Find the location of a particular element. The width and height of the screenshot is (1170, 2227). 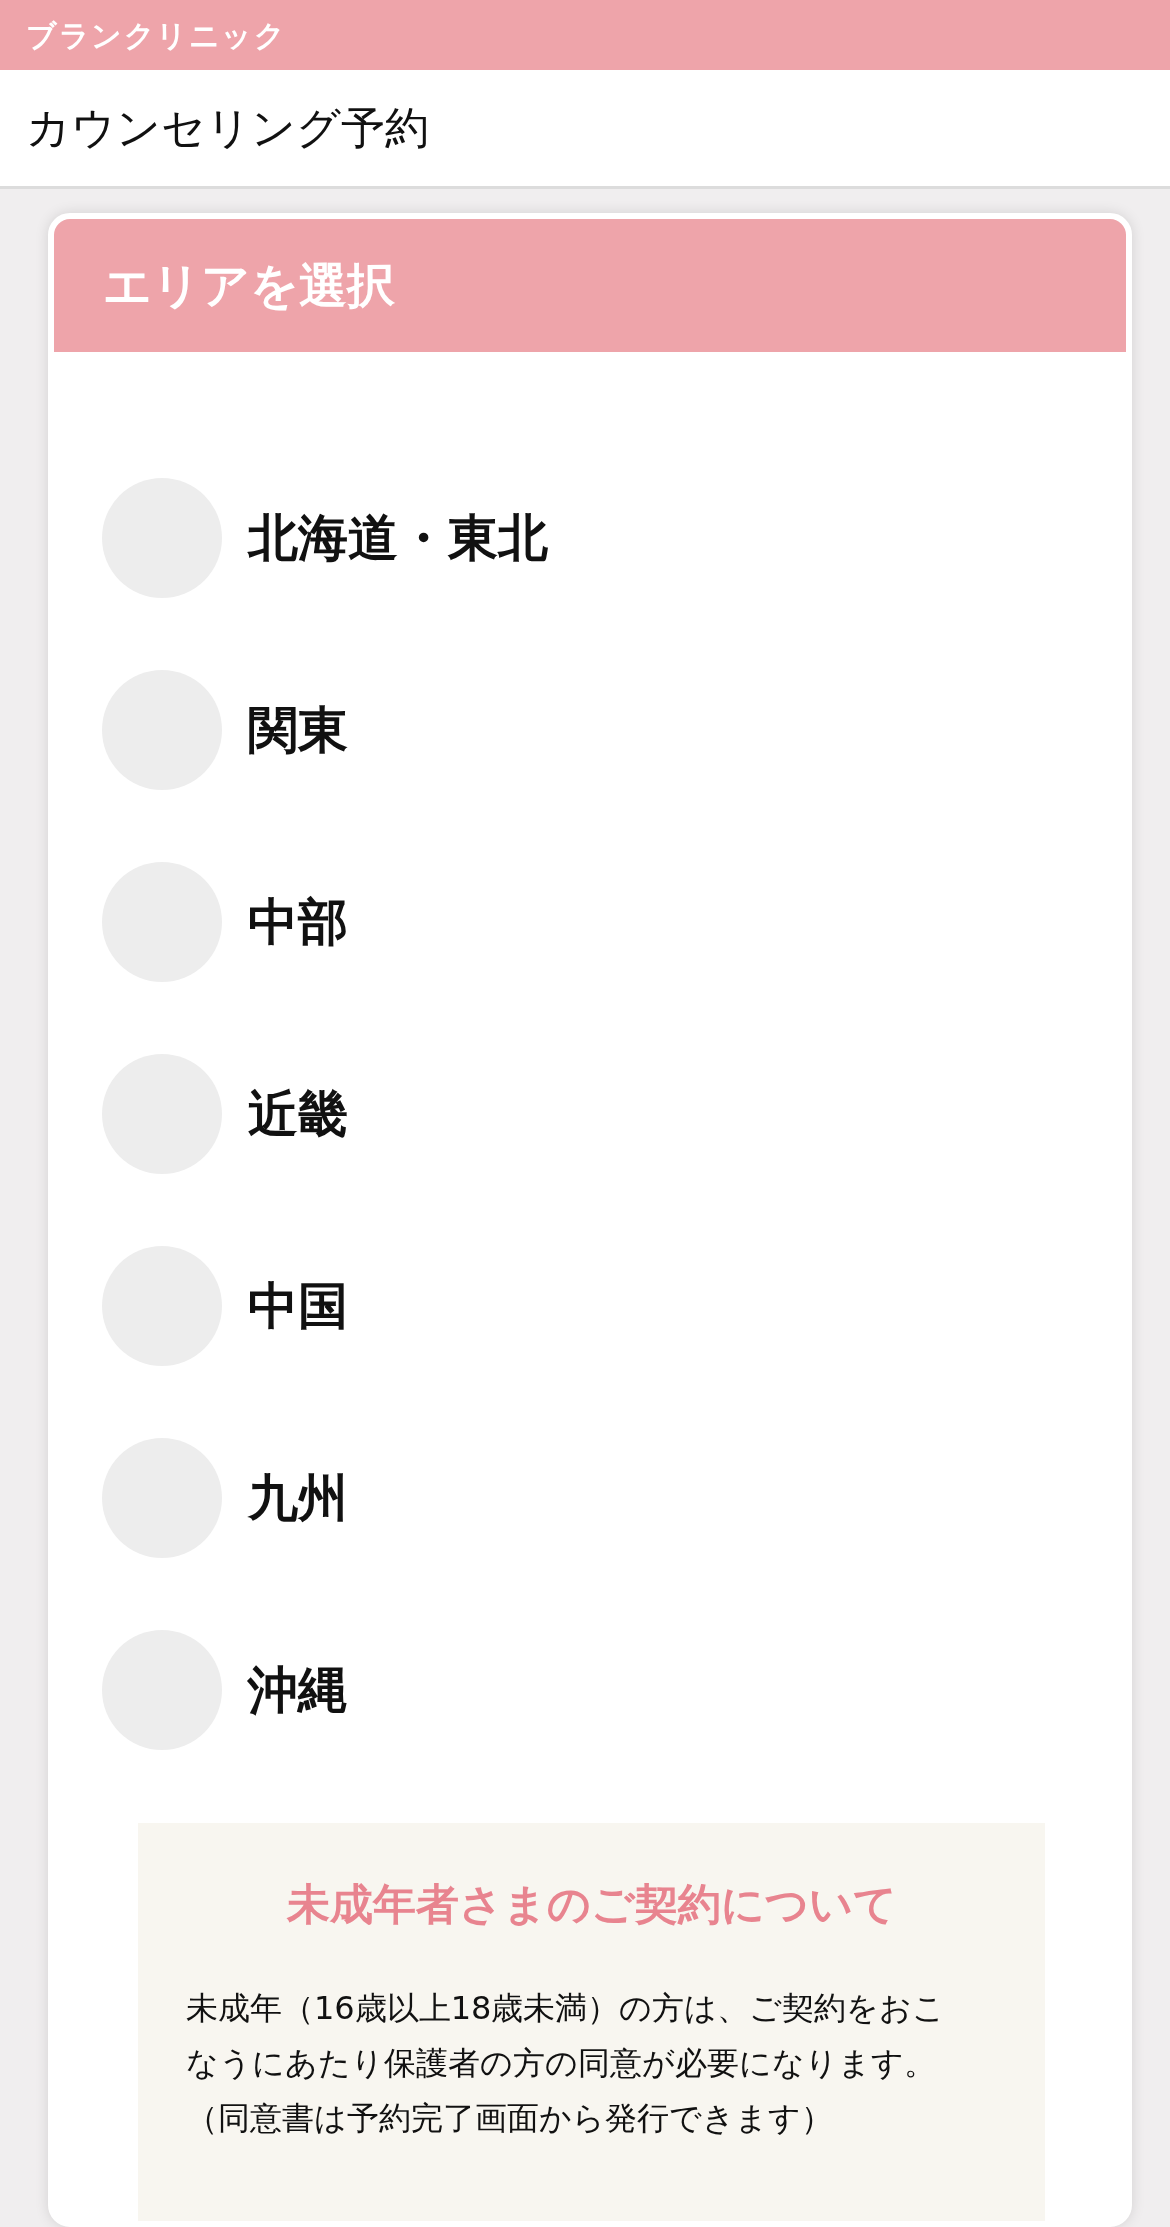

area-option: 近畿 is located at coordinates (225, 1114).